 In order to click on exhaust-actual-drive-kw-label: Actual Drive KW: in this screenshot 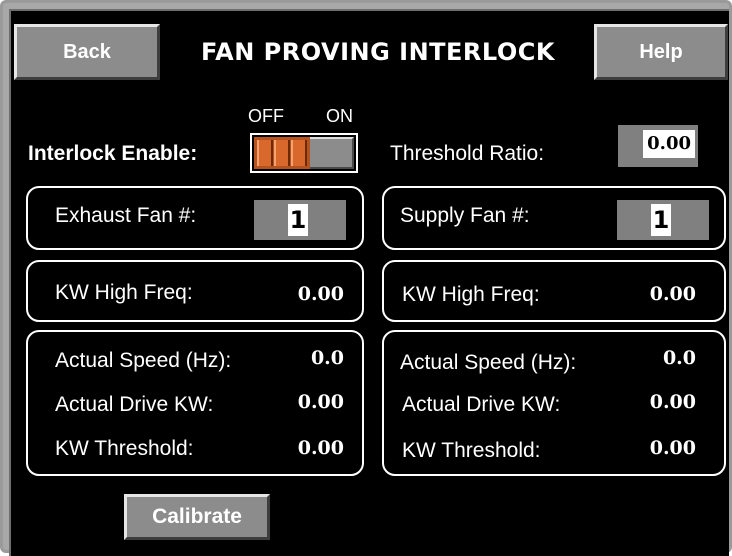, I will do `click(134, 404)`.